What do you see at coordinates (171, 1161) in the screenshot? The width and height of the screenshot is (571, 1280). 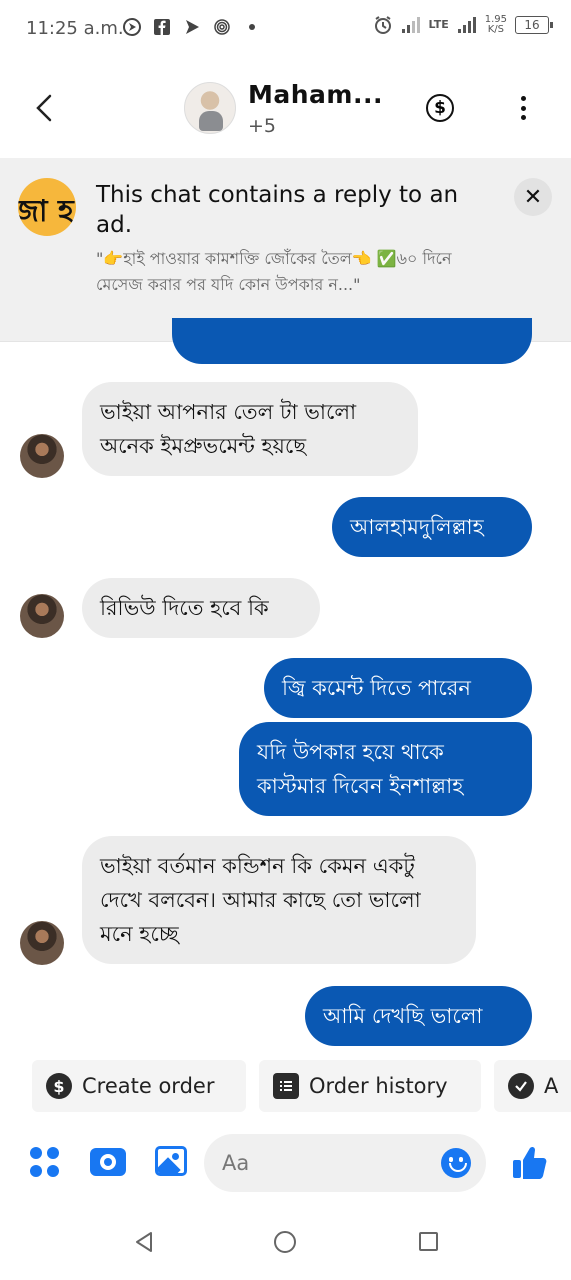 I see `gallery-button` at bounding box center [171, 1161].